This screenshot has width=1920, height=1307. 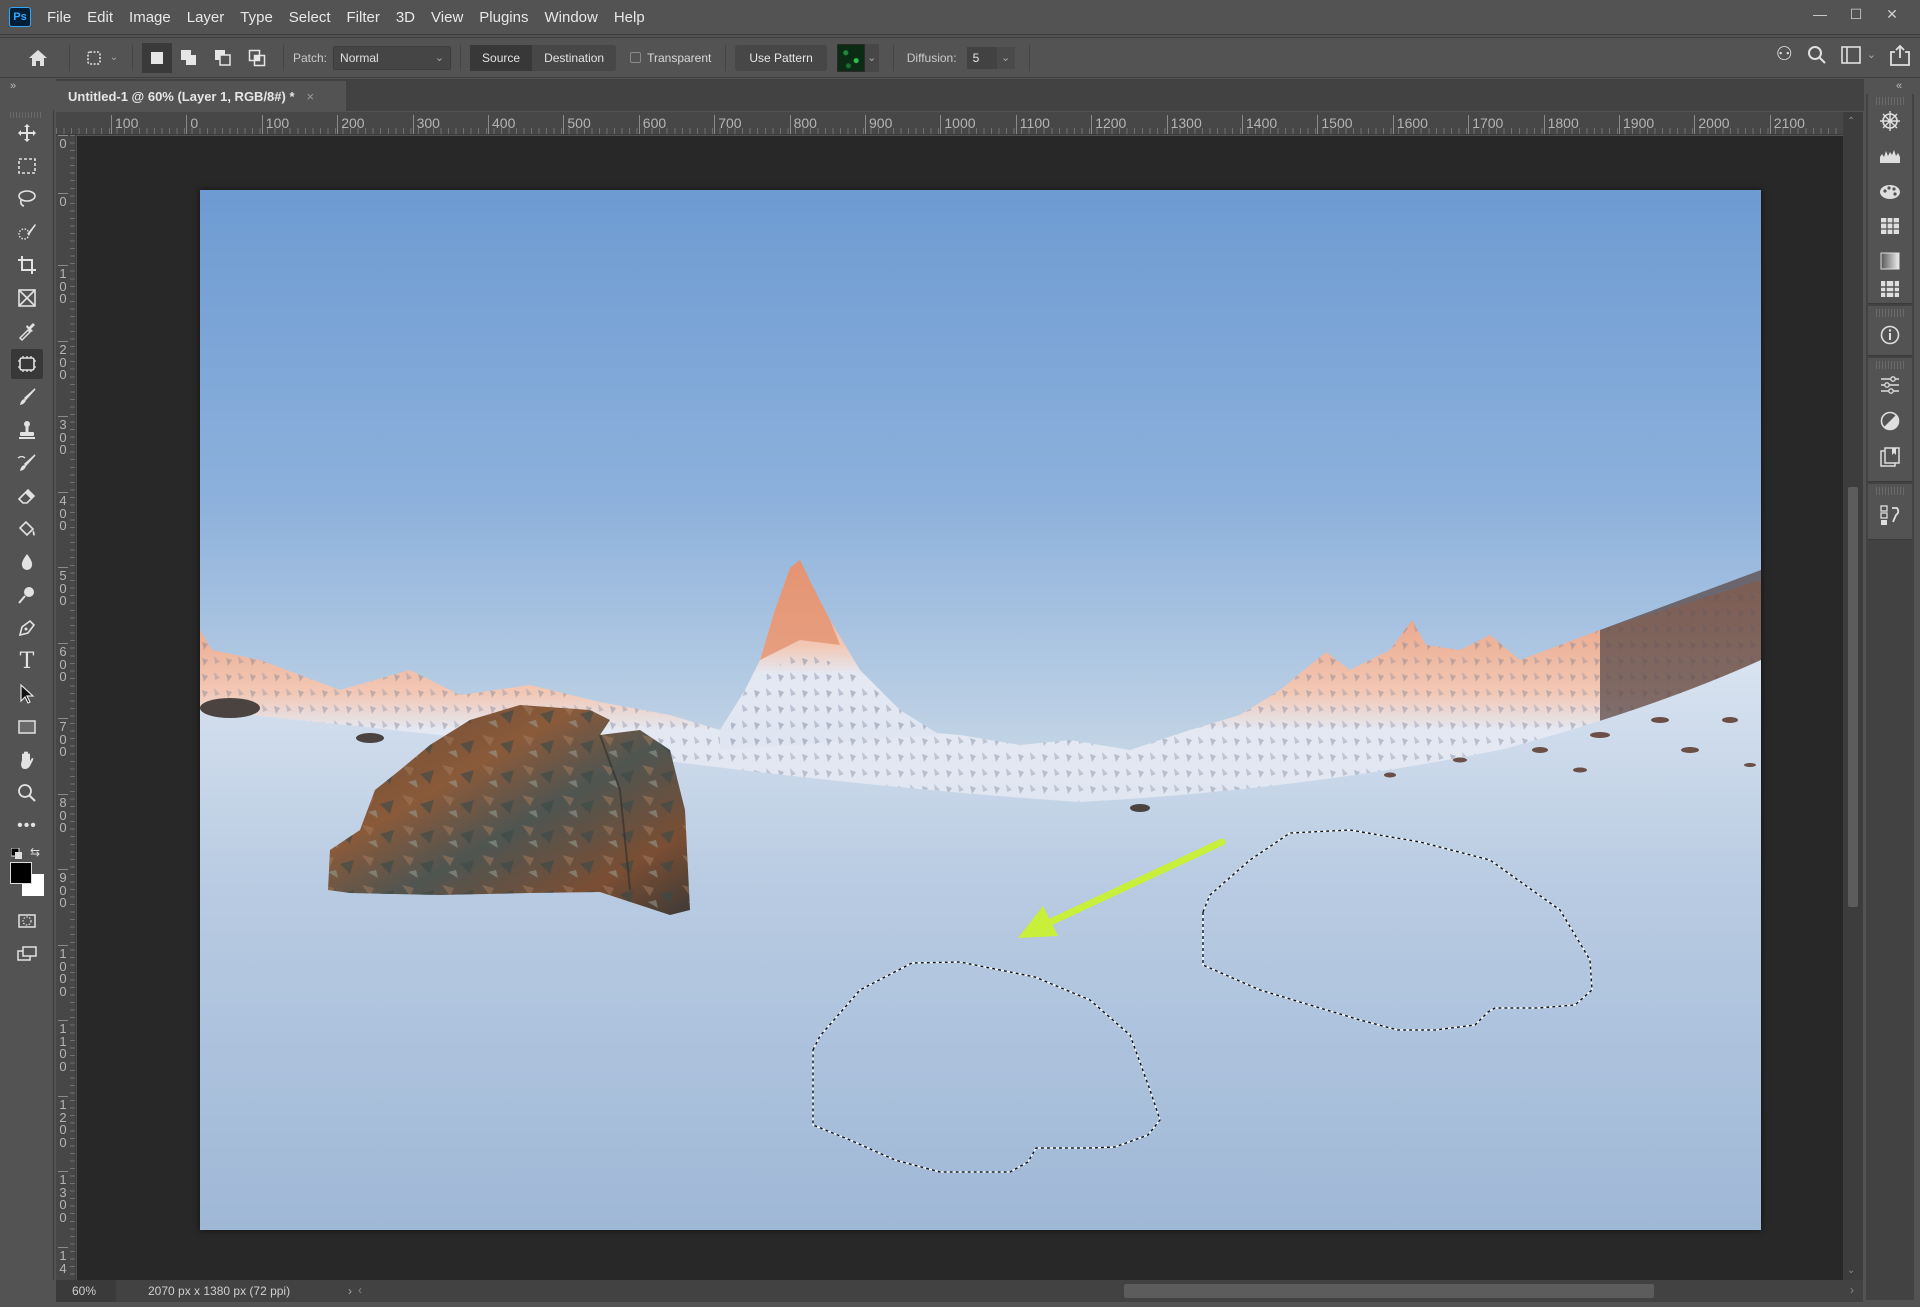 What do you see at coordinates (405, 17) in the screenshot?
I see `menu-3d: 3D` at bounding box center [405, 17].